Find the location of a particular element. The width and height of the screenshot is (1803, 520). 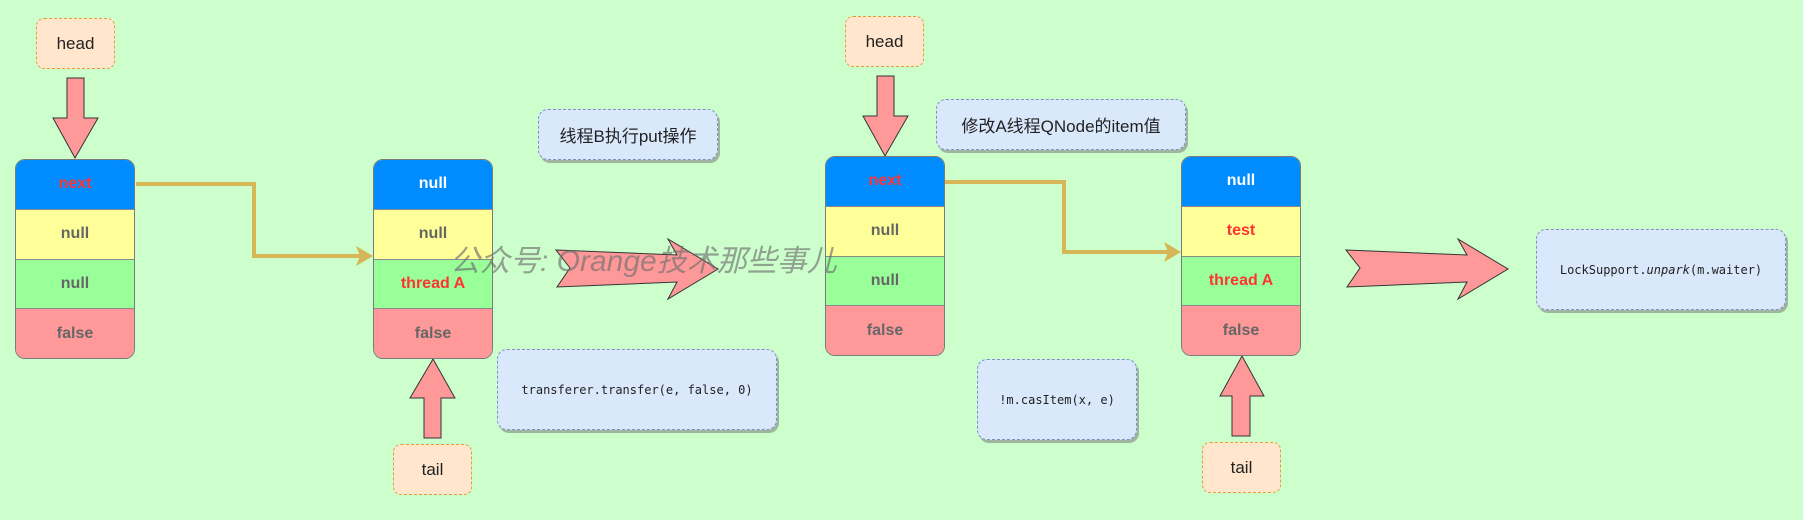

note-text: 线程B执行put操作 is located at coordinates (628, 136).